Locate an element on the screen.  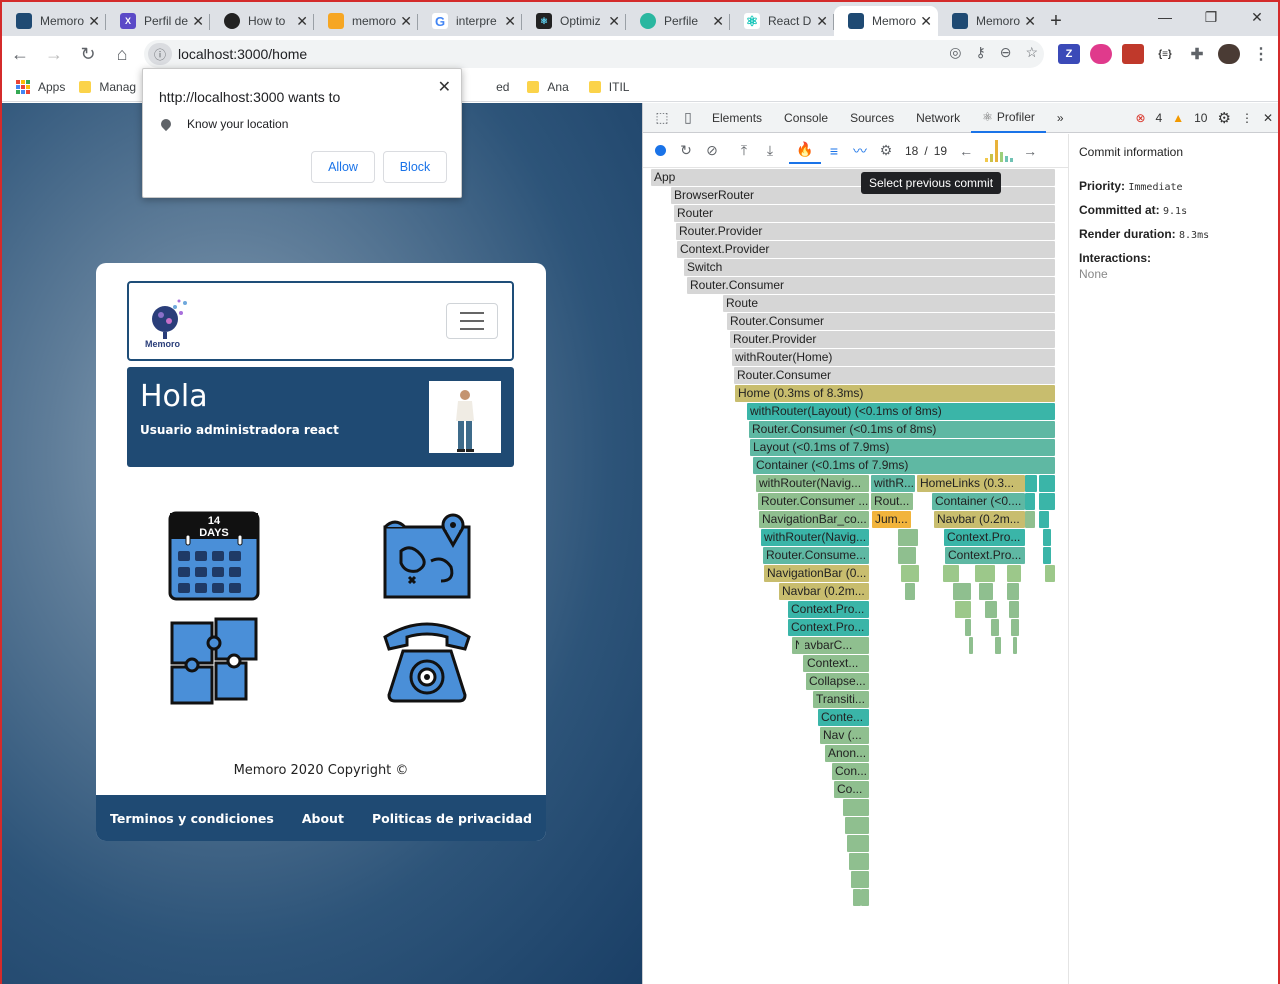
tab-0: Memoro ✕ is located at coordinates (54, 21).